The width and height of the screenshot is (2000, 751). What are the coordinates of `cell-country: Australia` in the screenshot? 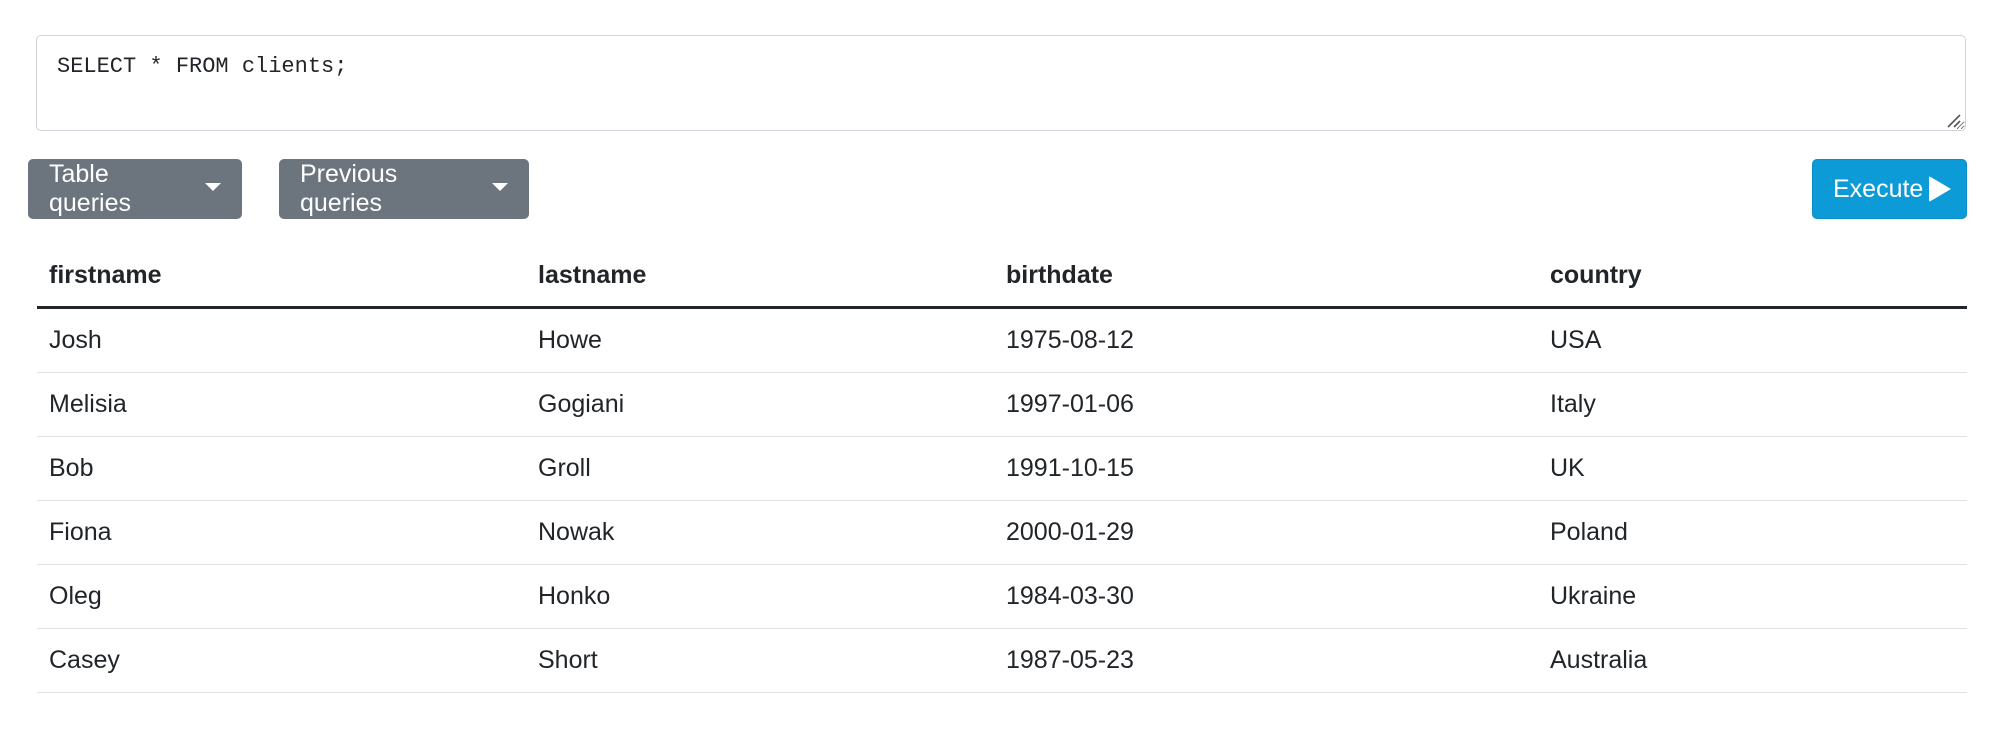 It's located at (1752, 660).